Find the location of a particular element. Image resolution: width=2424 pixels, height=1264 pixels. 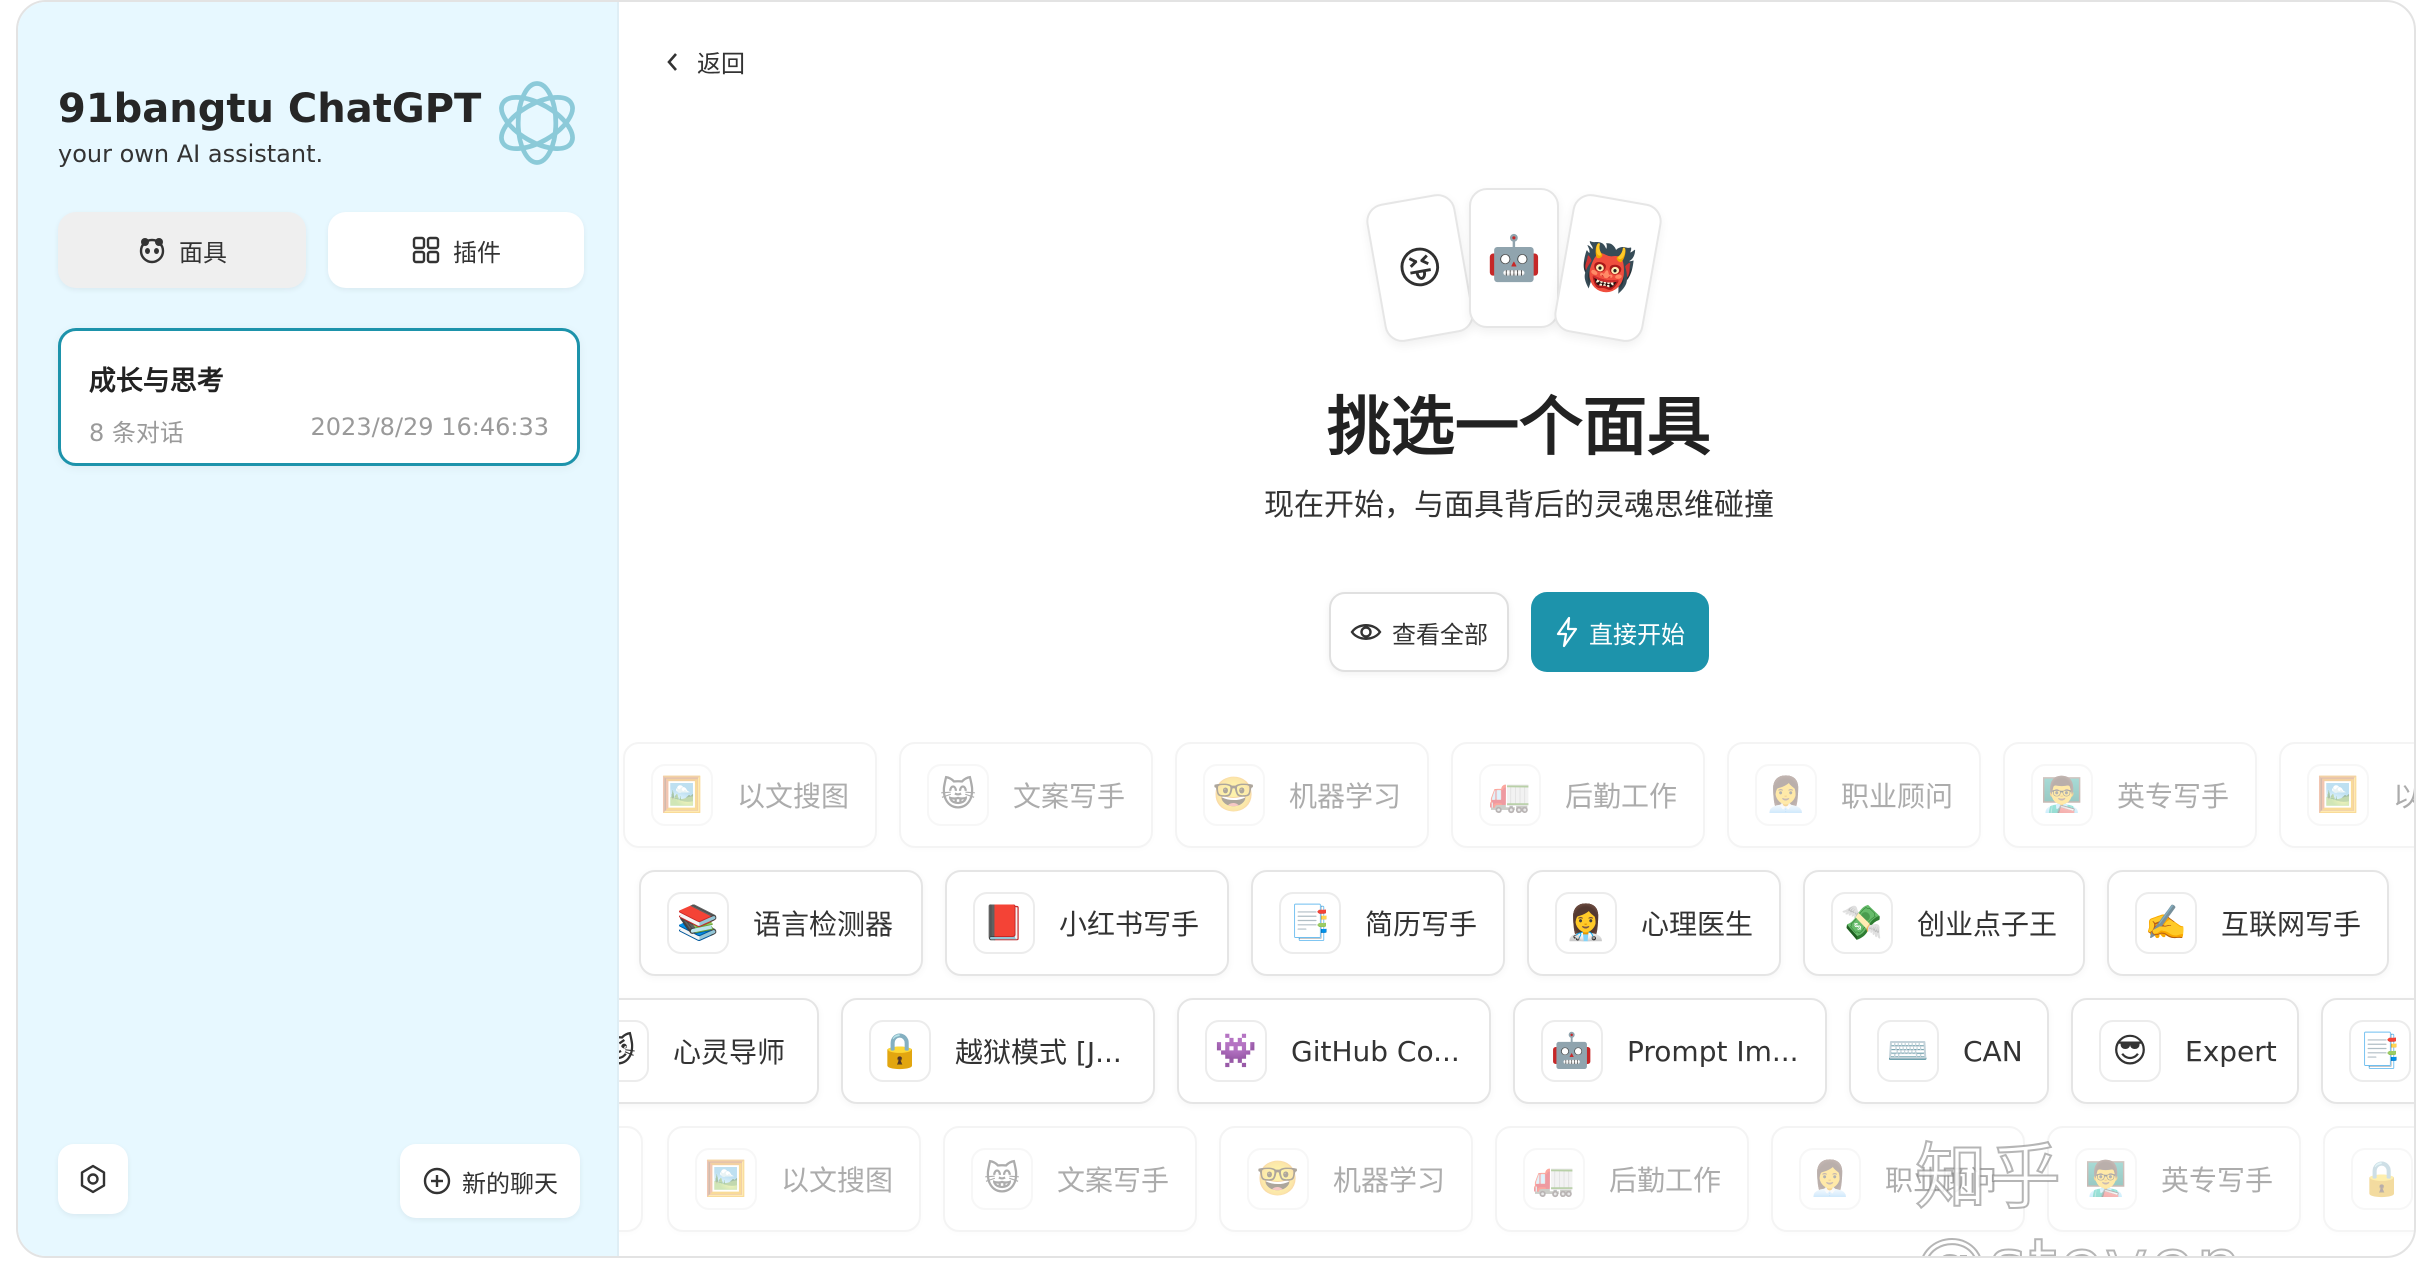

add-circle-icon is located at coordinates (437, 1181).